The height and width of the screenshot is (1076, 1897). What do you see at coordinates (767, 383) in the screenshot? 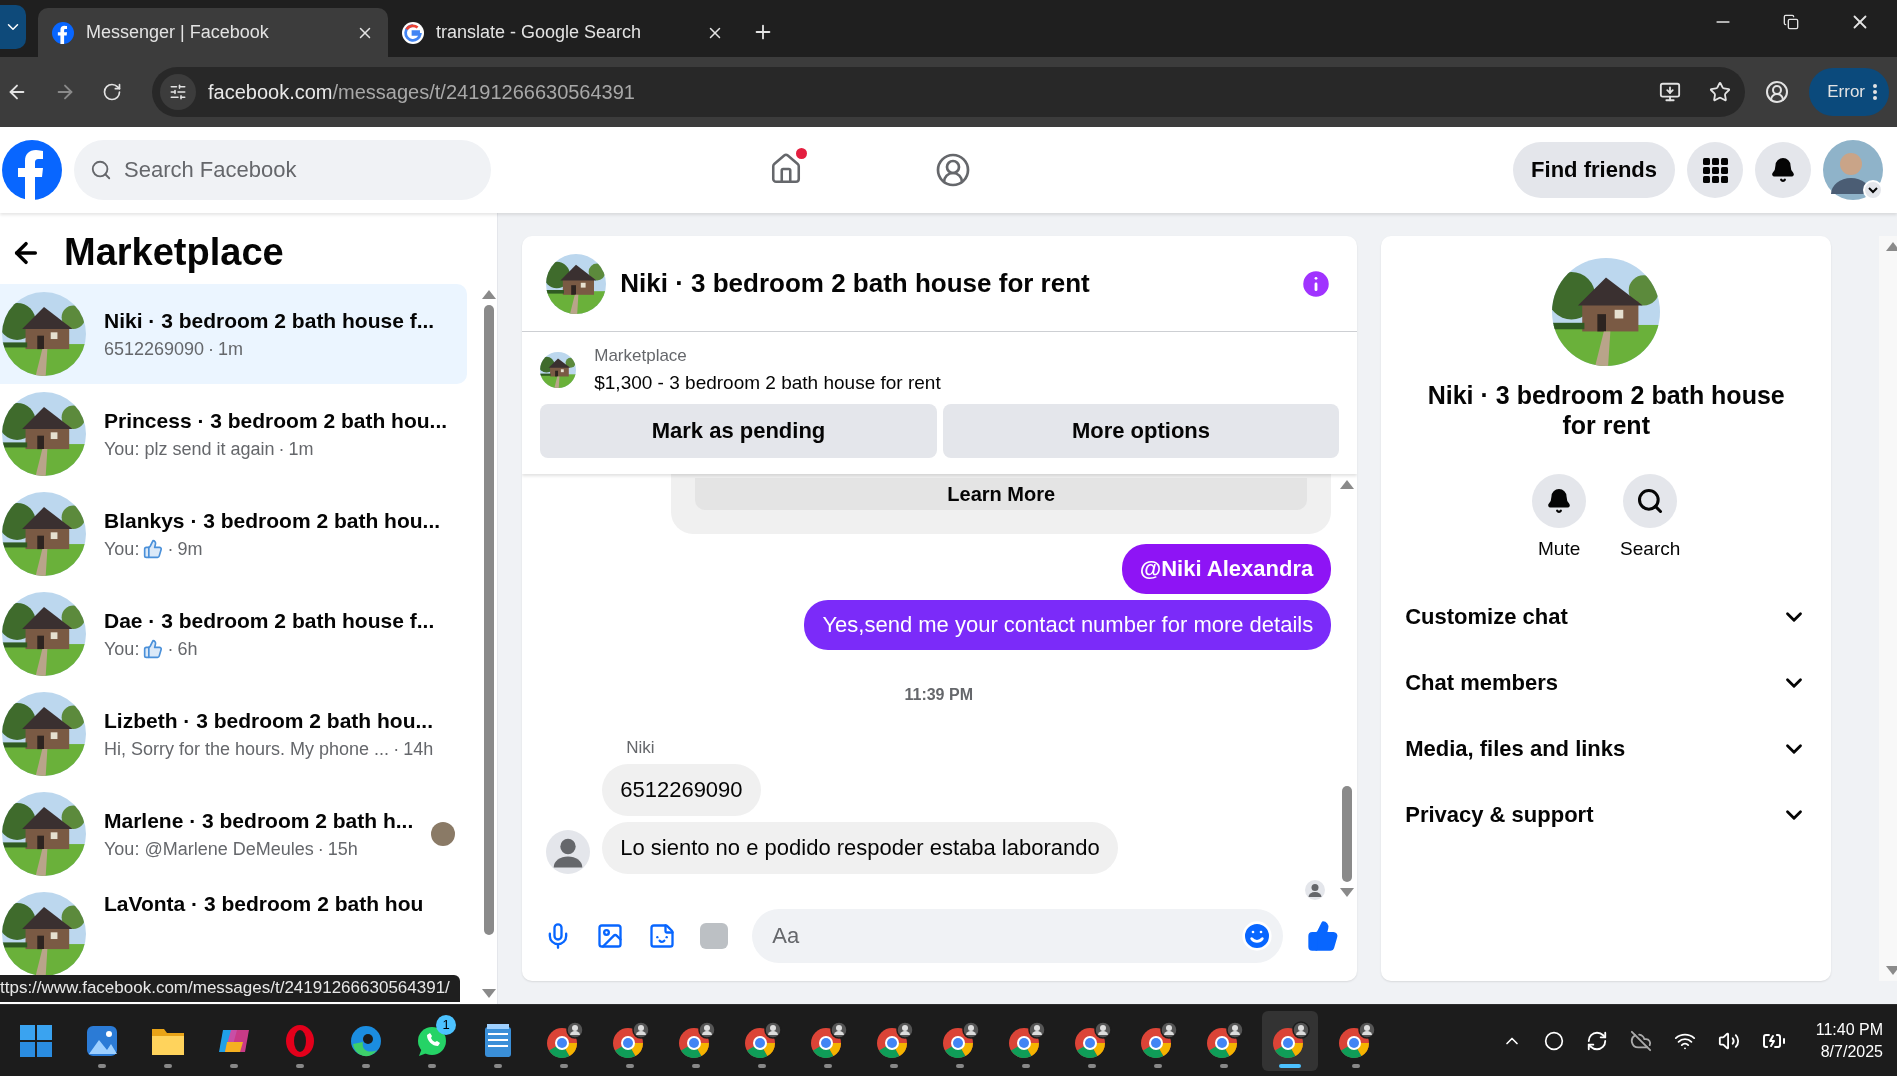
I see `listing-summary: $1,300 - 3 bedroom 2 bath house for rent` at bounding box center [767, 383].